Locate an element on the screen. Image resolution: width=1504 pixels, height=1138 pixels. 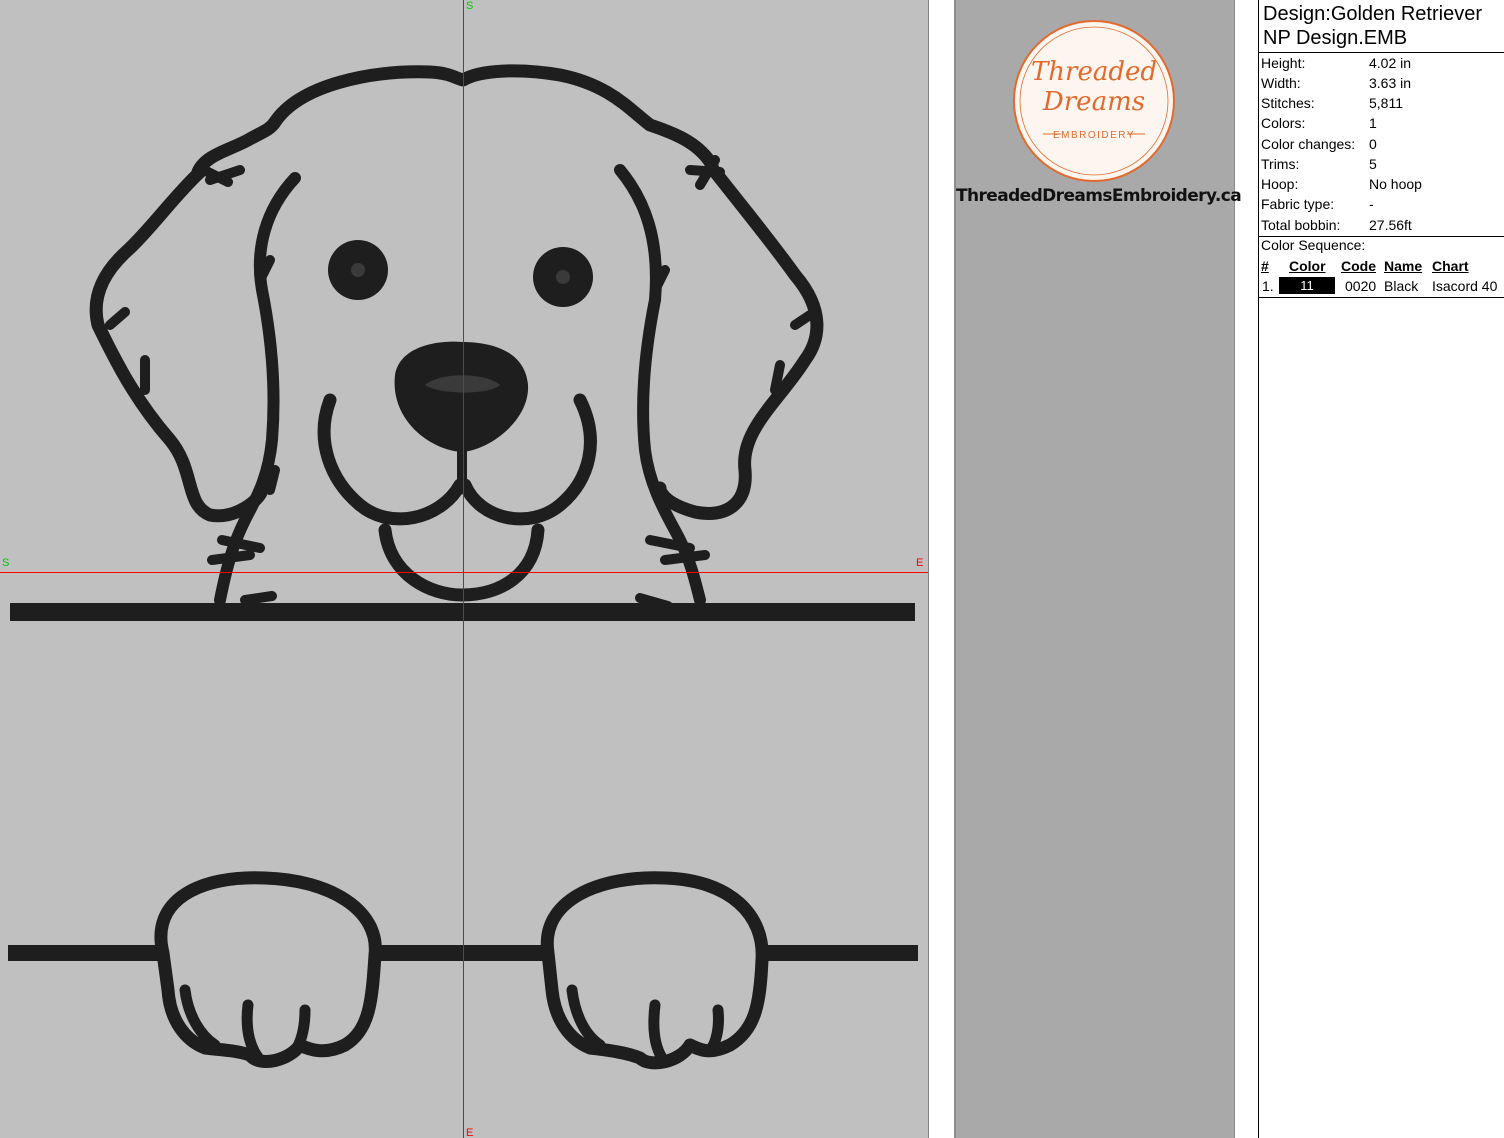
brand-sub: EMBROIDERY is located at coordinates (1094, 135).